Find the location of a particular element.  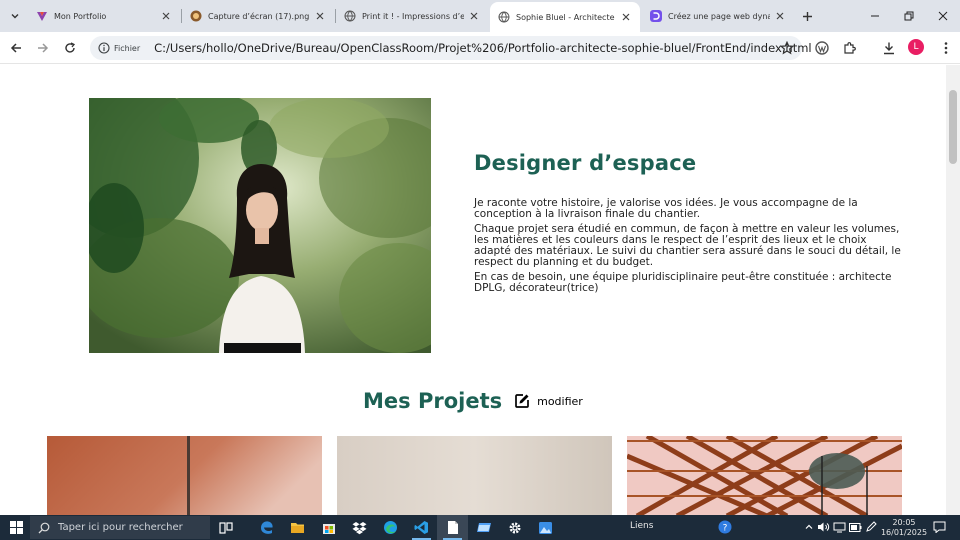

task-view-icon is located at coordinates (225, 527).